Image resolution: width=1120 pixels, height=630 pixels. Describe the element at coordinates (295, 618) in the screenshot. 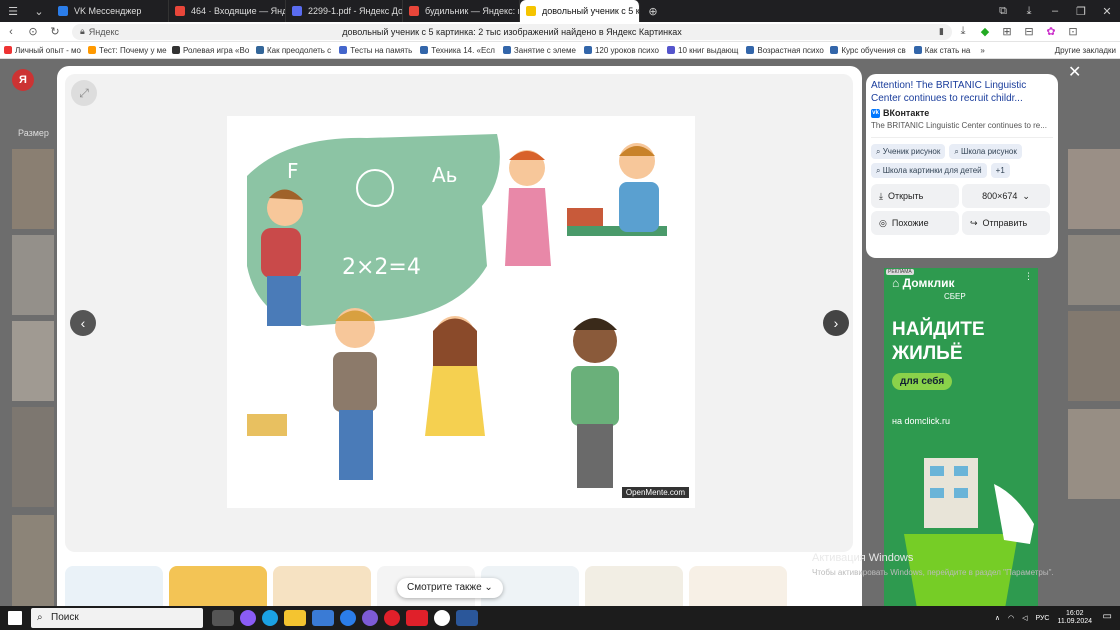

I see `explorer-icon` at that location.